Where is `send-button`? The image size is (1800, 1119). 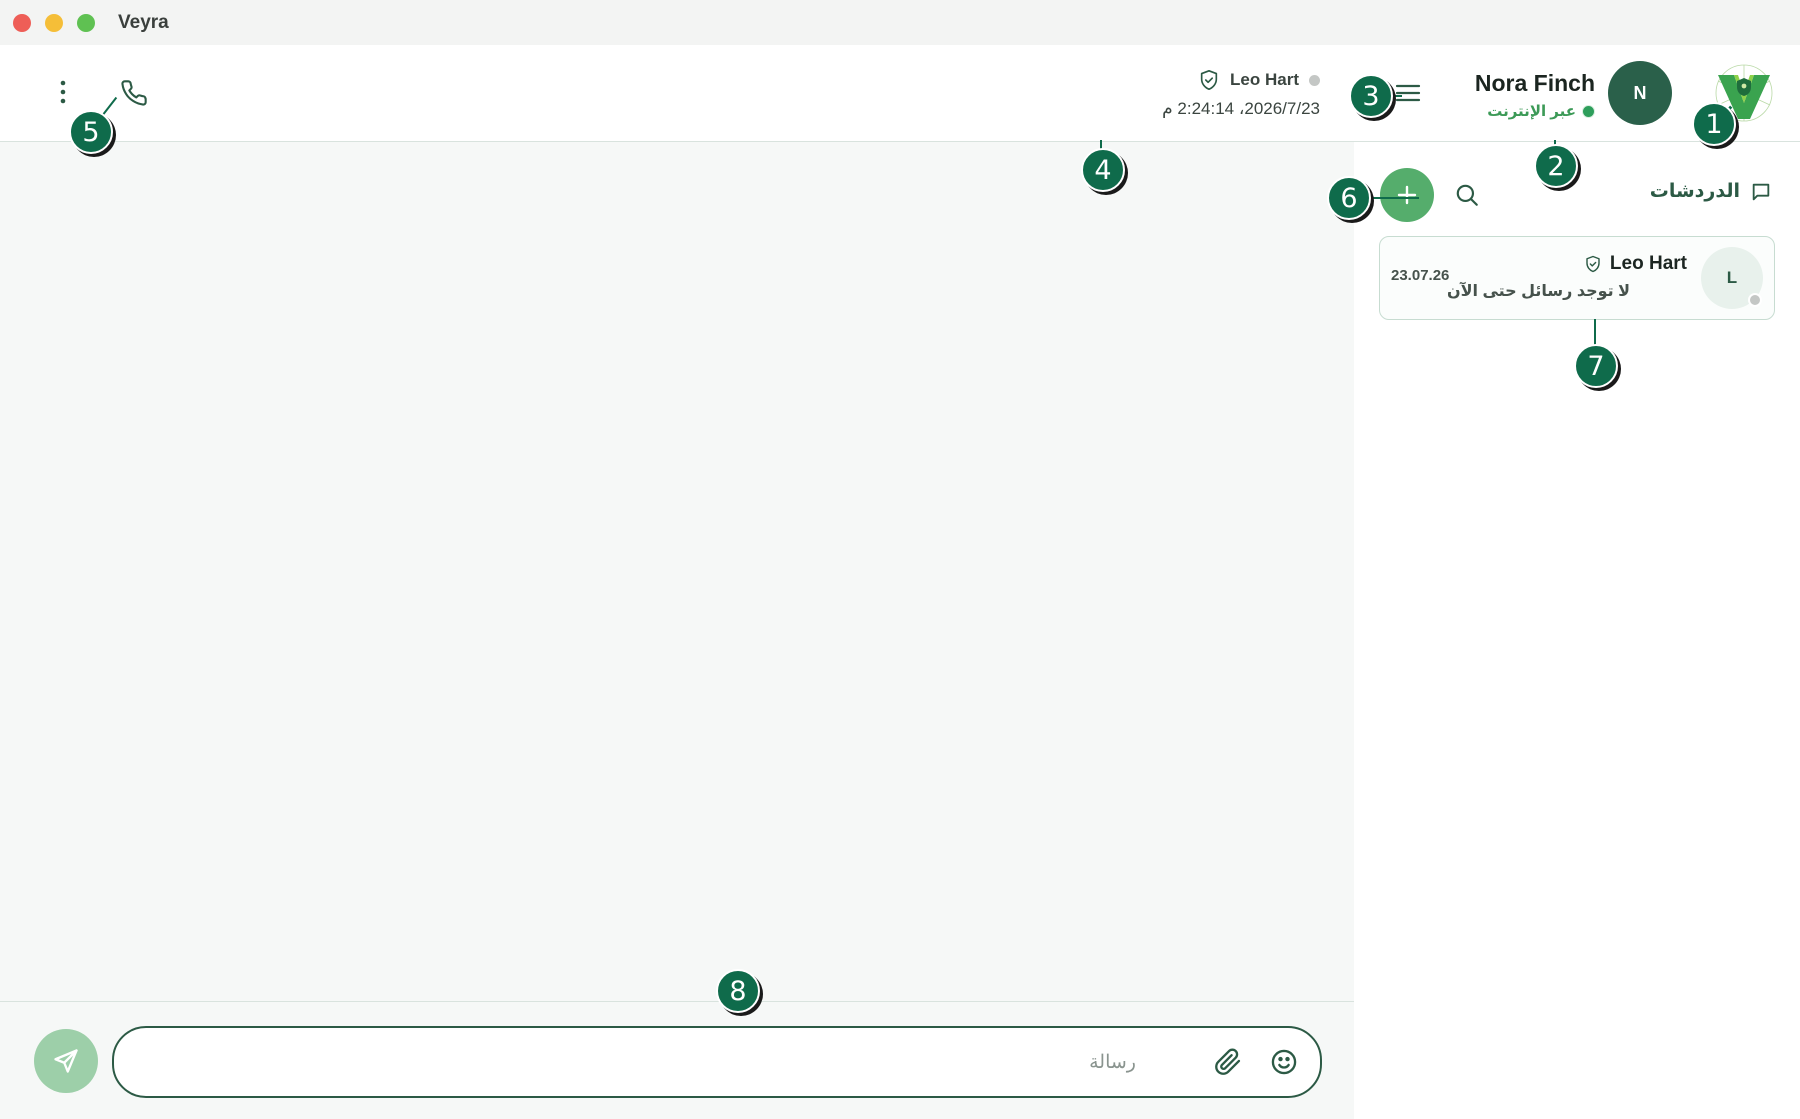
send-button is located at coordinates (66, 1061).